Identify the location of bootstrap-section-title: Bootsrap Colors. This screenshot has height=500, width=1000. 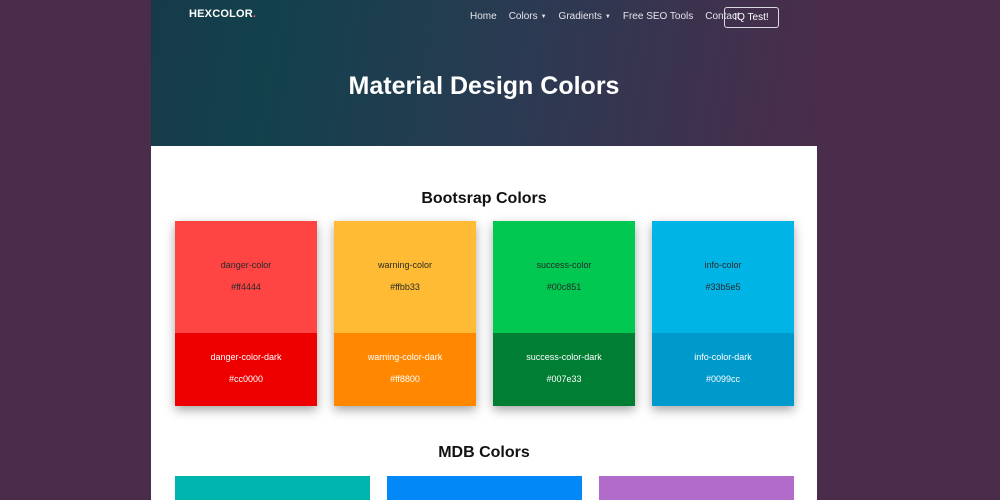
(484, 198).